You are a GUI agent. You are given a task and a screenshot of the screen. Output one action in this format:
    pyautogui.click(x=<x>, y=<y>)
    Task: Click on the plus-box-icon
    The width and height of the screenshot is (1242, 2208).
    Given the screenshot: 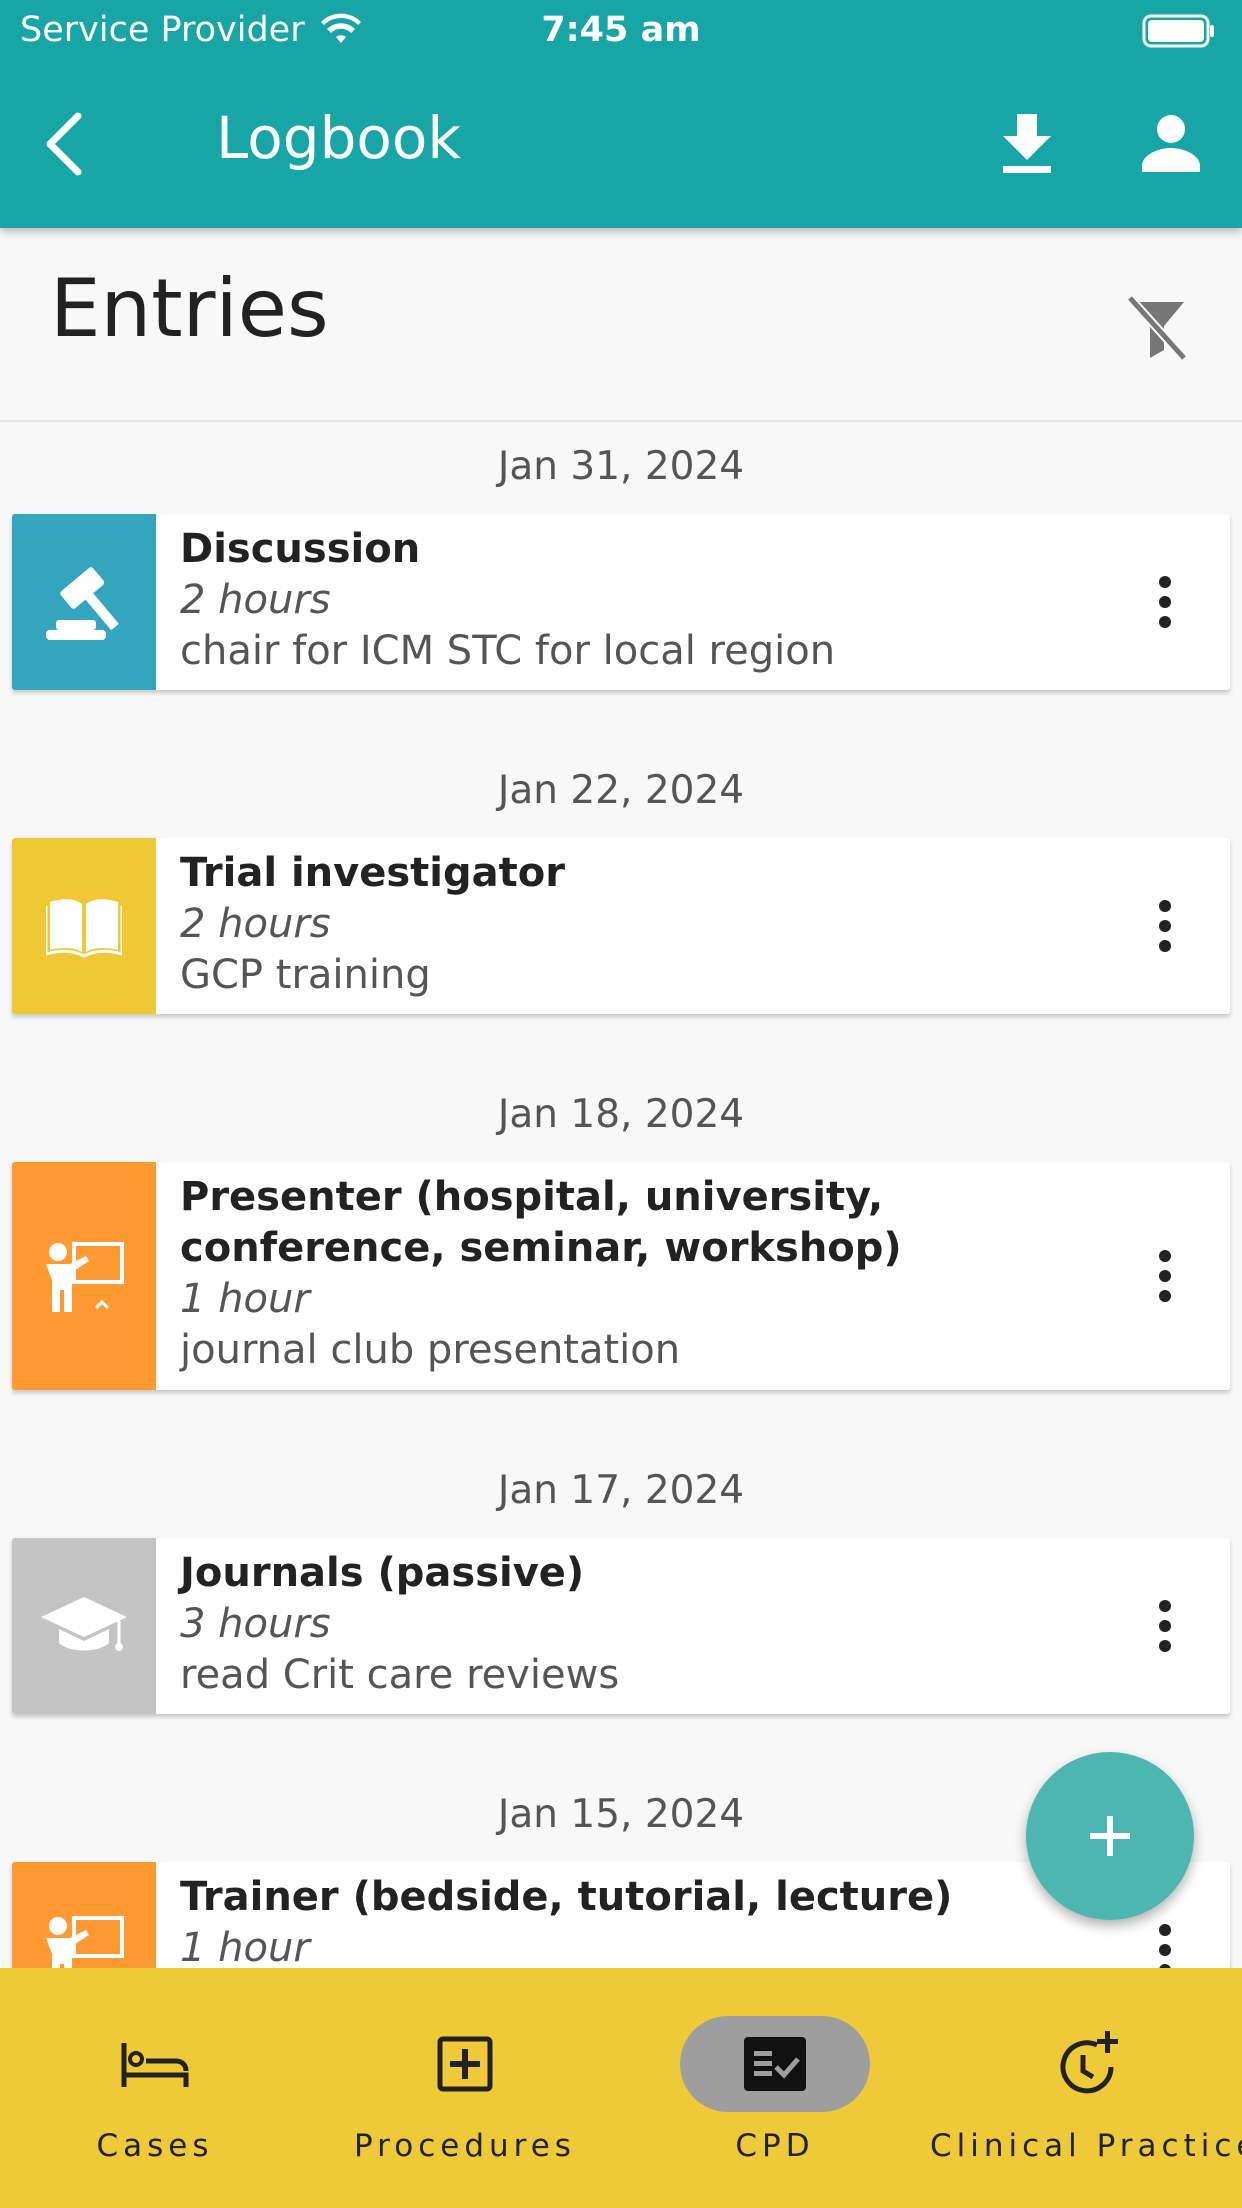 What is the action you would take?
    pyautogui.click(x=465, y=2064)
    